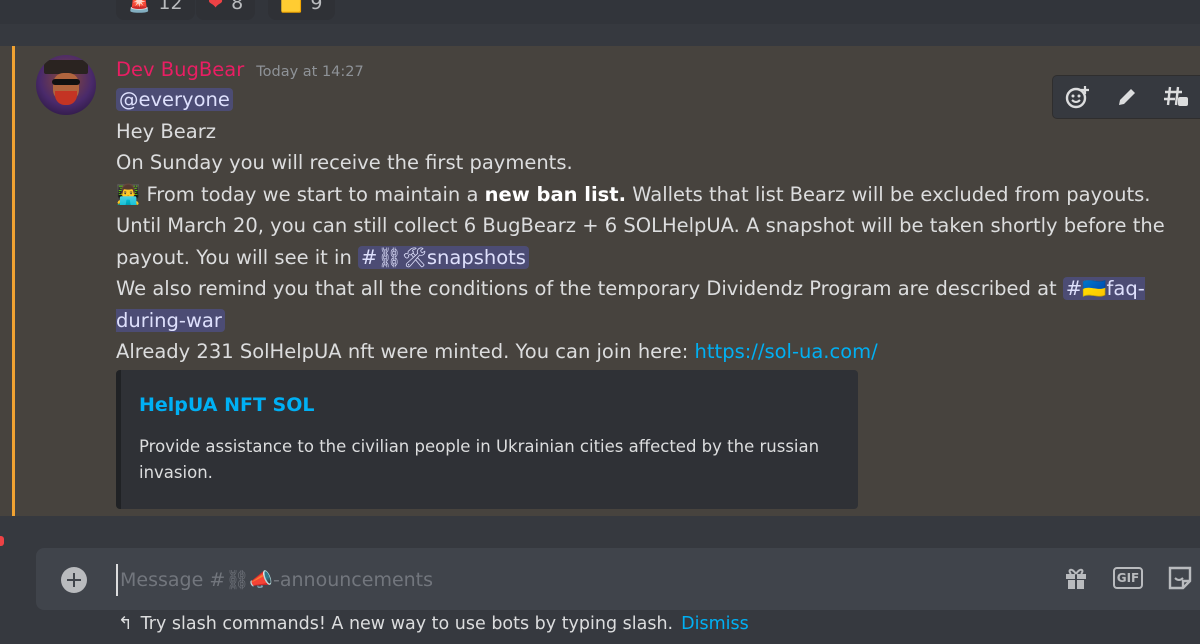 This screenshot has height=644, width=1200. What do you see at coordinates (174, 99) in the screenshot?
I see `everyone-mention: @everyone` at bounding box center [174, 99].